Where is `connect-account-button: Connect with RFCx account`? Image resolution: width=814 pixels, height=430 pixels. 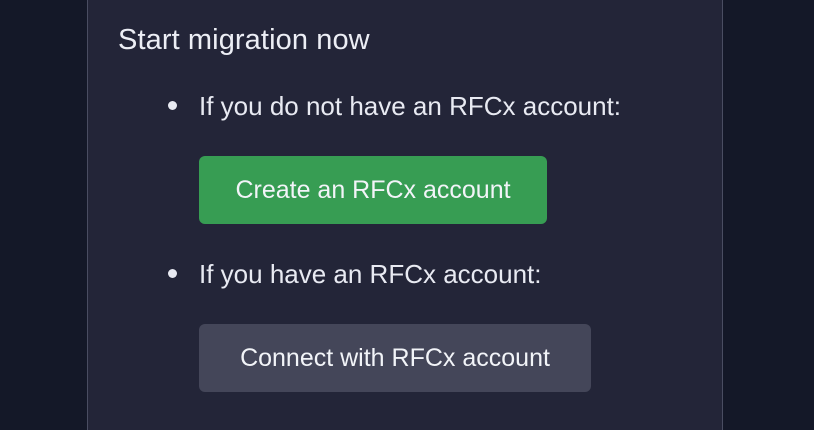 connect-account-button: Connect with RFCx account is located at coordinates (395, 358).